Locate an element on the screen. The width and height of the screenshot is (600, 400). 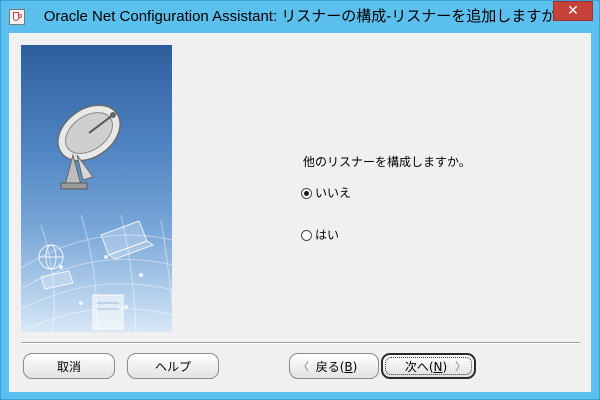
option-yes: はい is located at coordinates (320, 235).